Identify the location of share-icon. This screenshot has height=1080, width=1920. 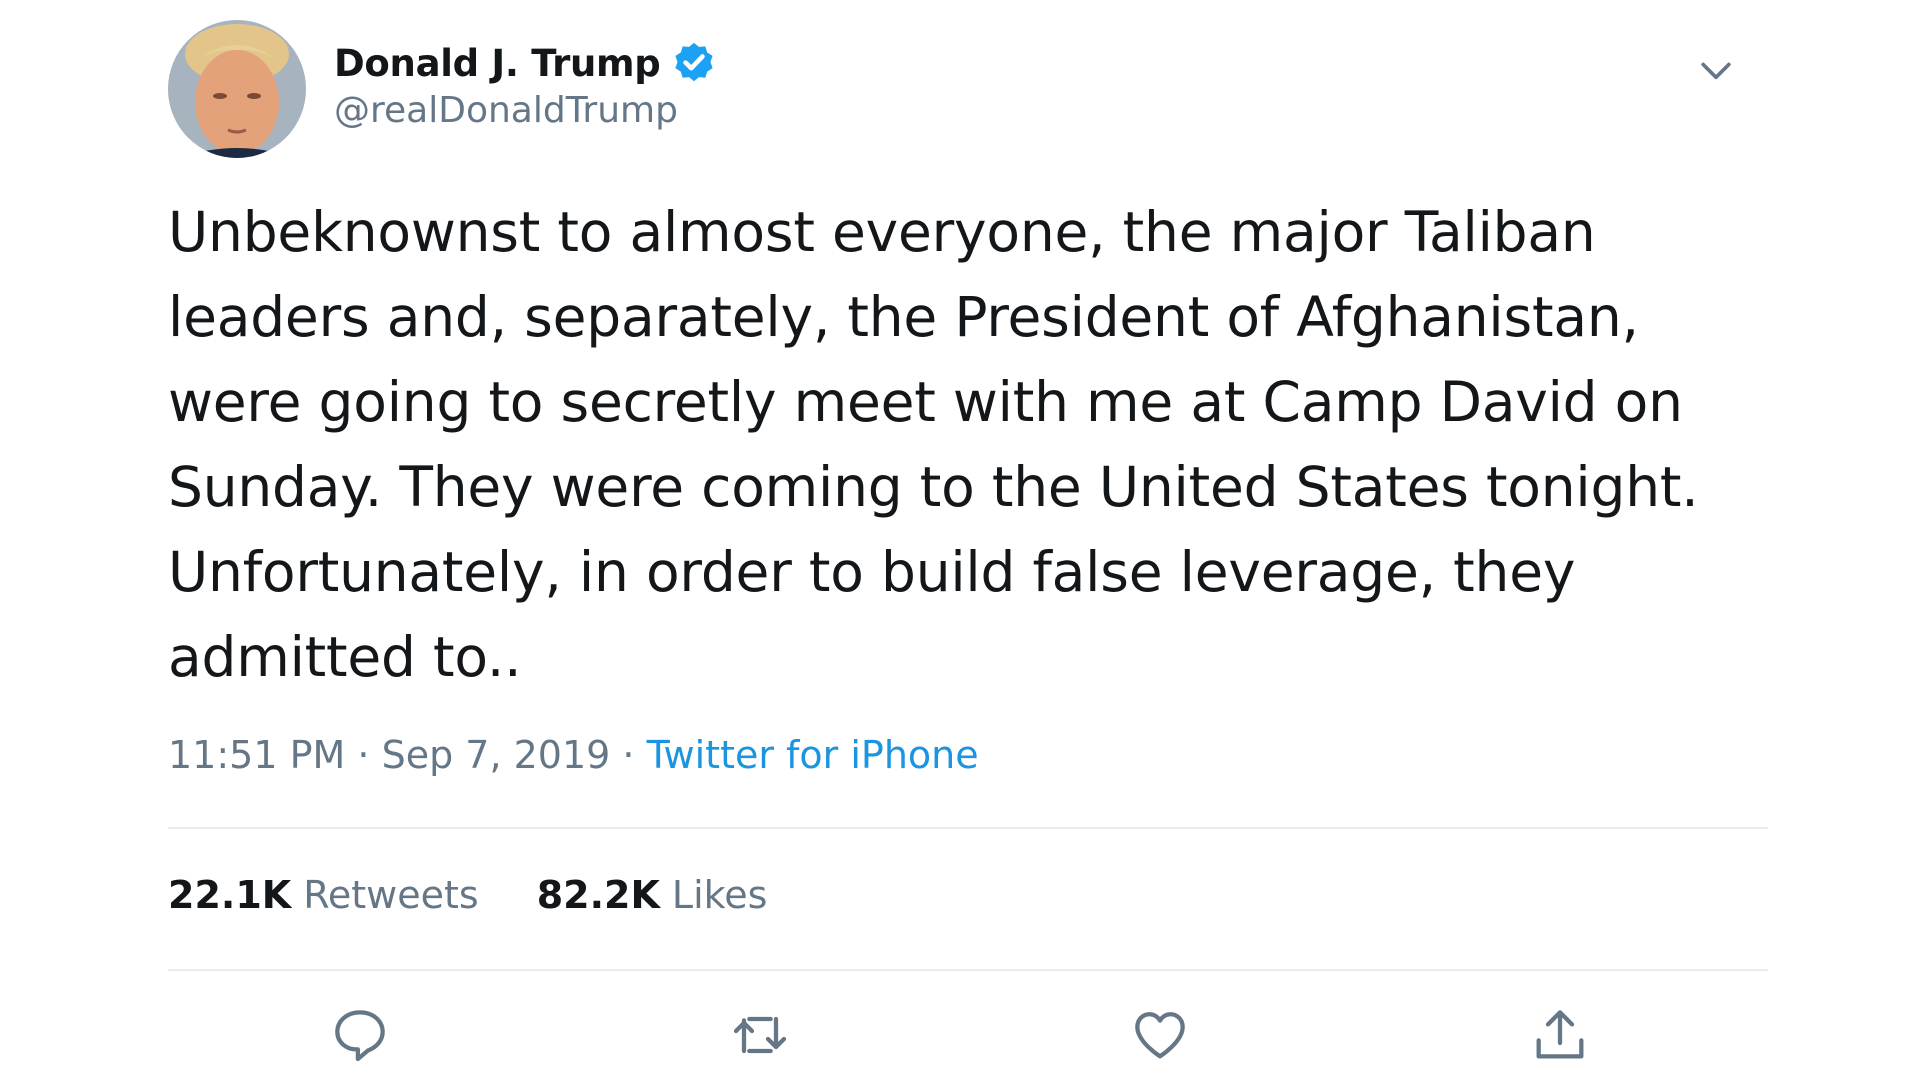
(1560, 1034).